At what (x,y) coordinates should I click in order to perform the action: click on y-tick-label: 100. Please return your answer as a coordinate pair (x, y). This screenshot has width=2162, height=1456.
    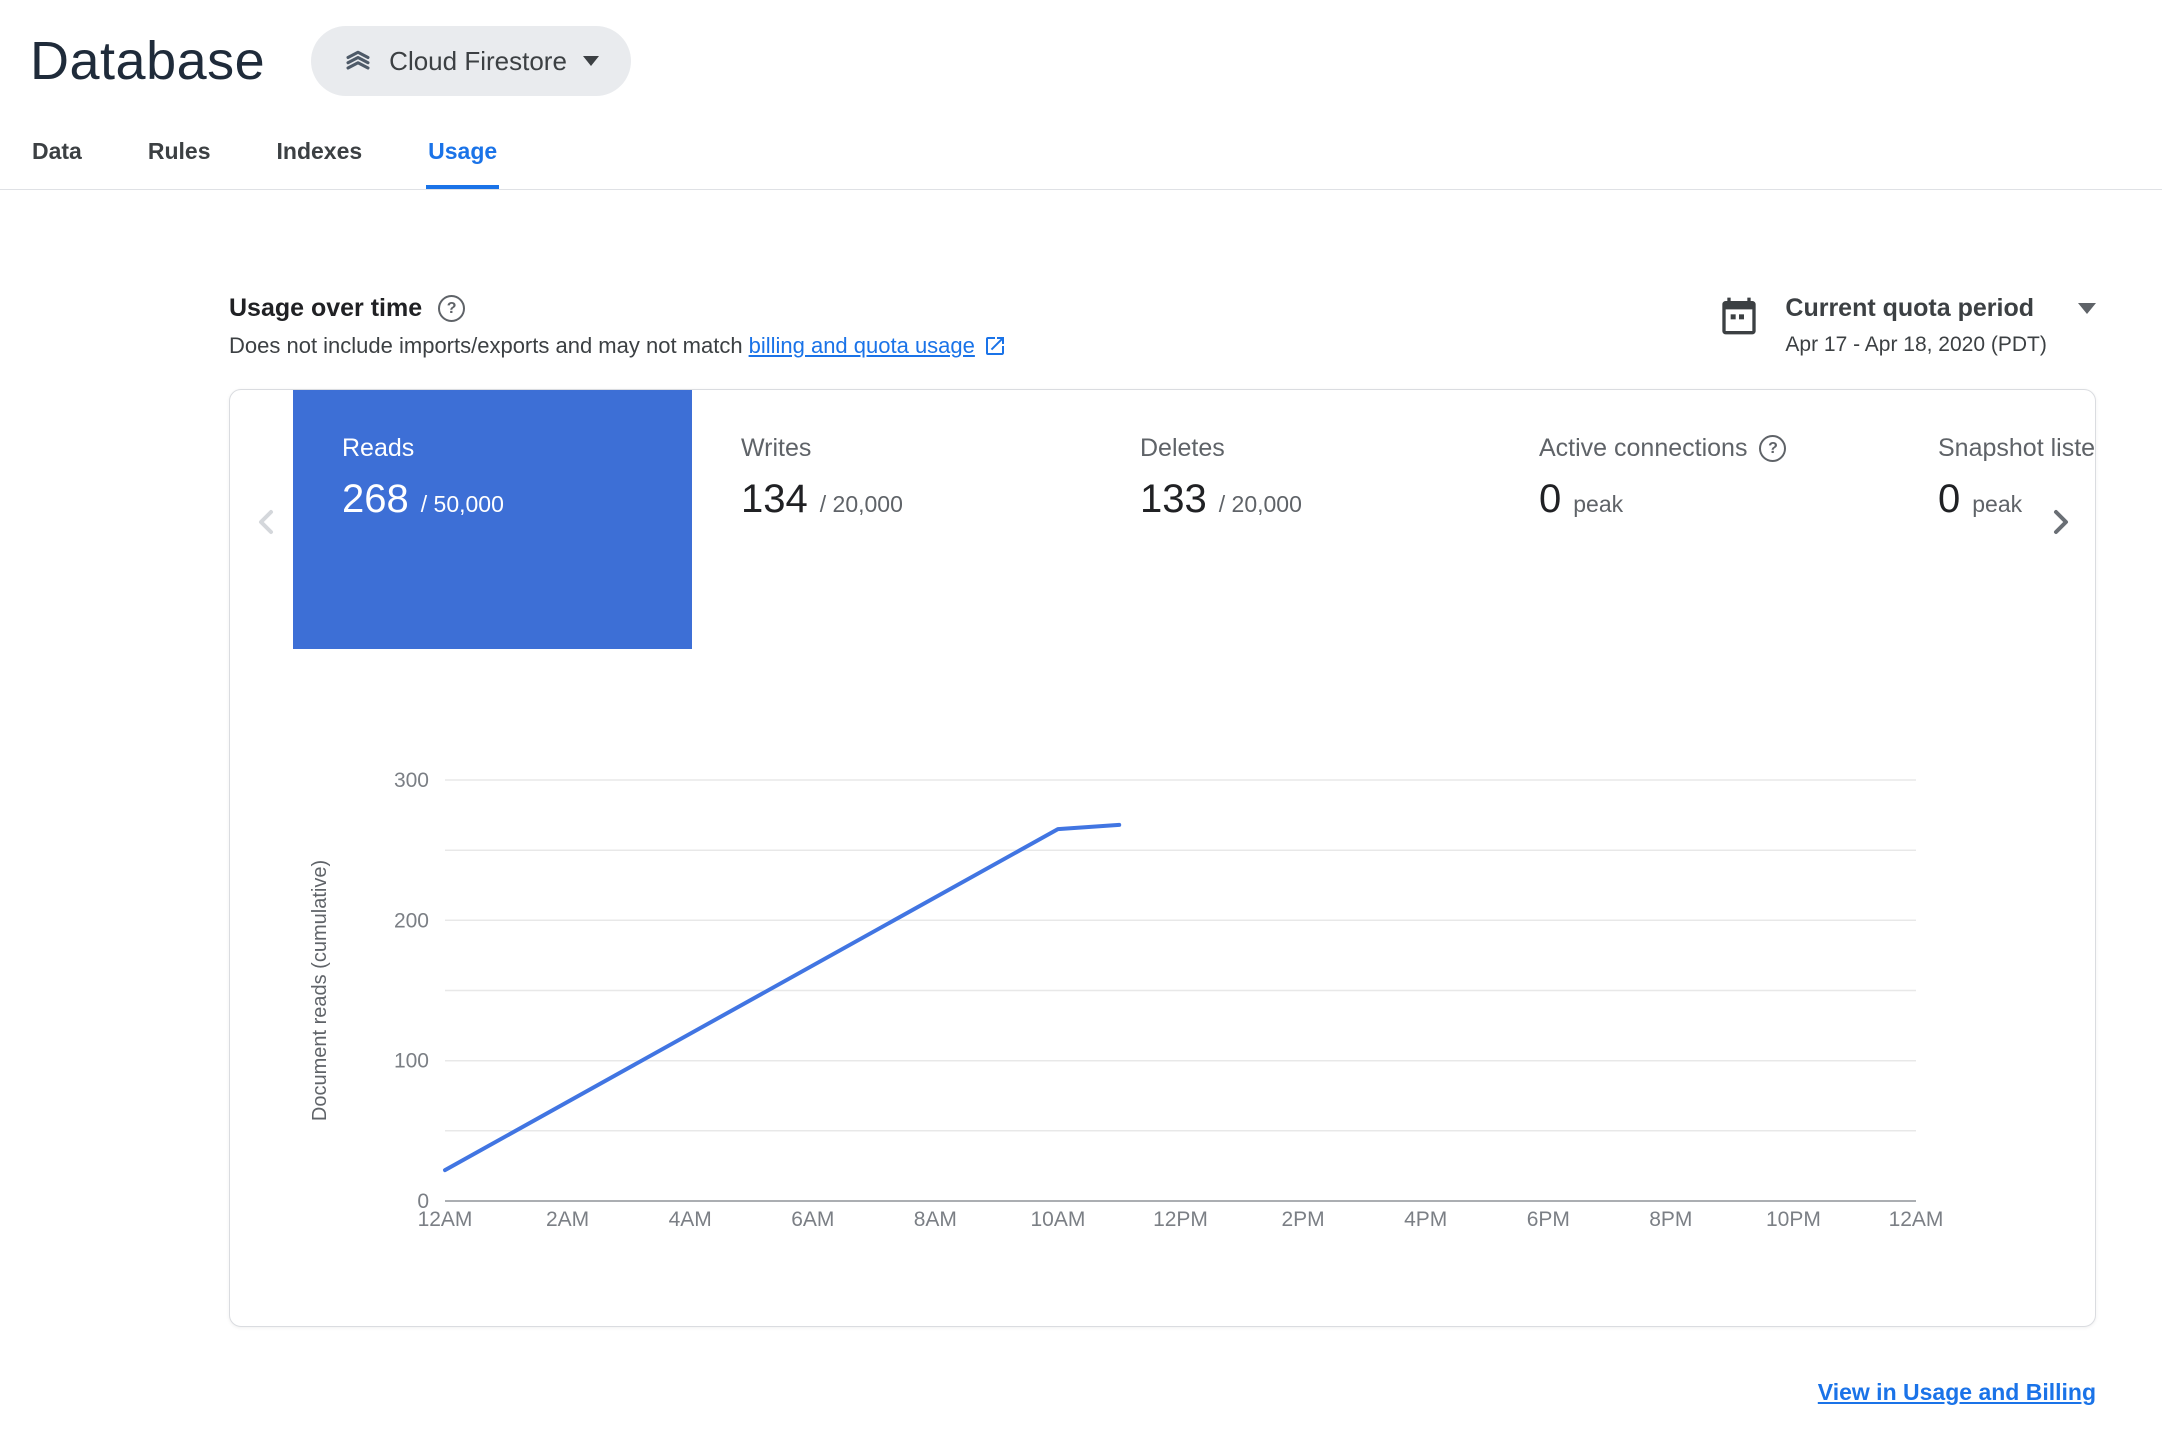
    Looking at the image, I should click on (411, 1061).